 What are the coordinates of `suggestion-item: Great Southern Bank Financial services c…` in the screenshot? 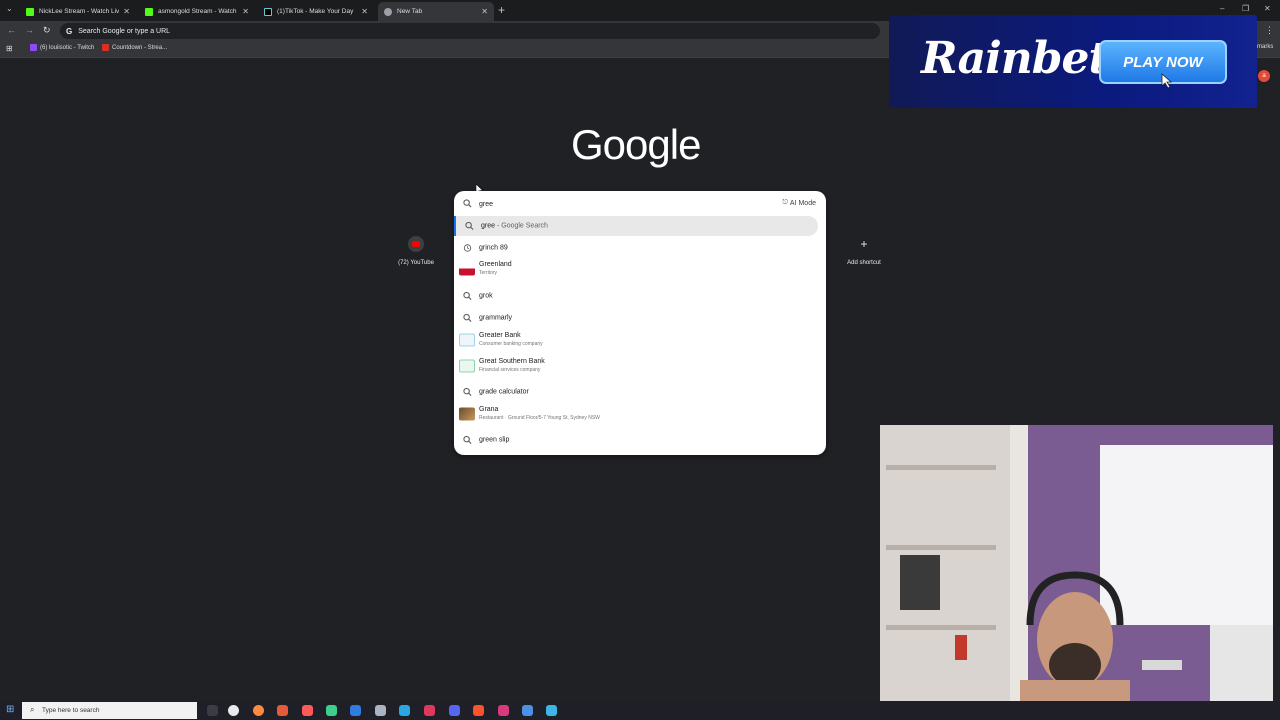 It's located at (636, 366).